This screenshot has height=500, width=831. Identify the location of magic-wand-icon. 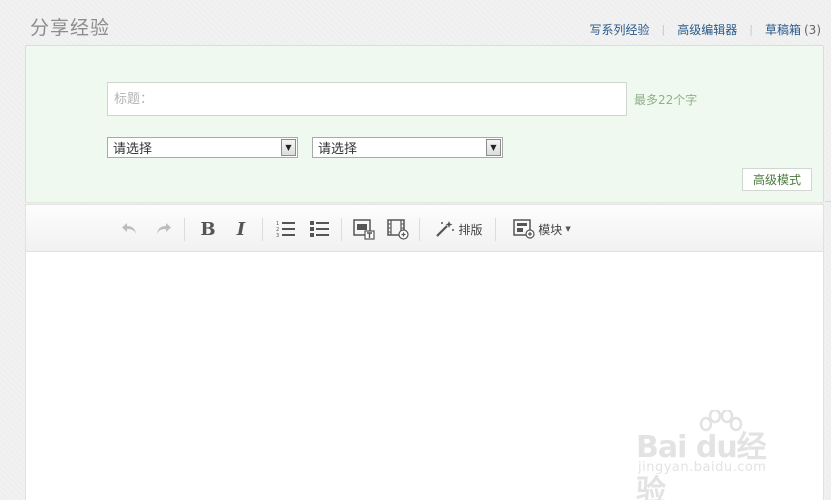
(445, 229).